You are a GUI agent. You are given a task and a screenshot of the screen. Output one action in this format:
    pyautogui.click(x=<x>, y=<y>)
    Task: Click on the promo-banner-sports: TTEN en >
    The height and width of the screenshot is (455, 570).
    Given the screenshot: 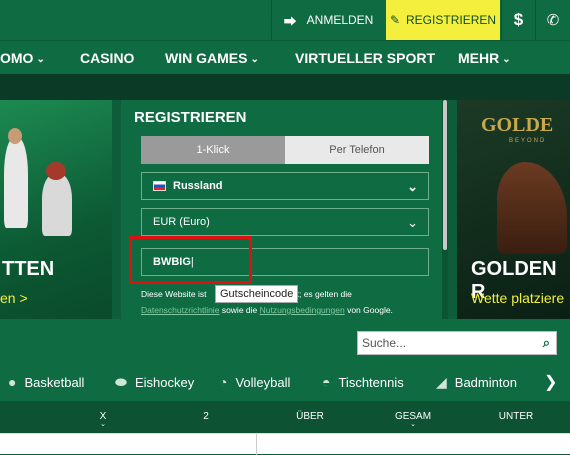 What is the action you would take?
    pyautogui.click(x=56, y=209)
    